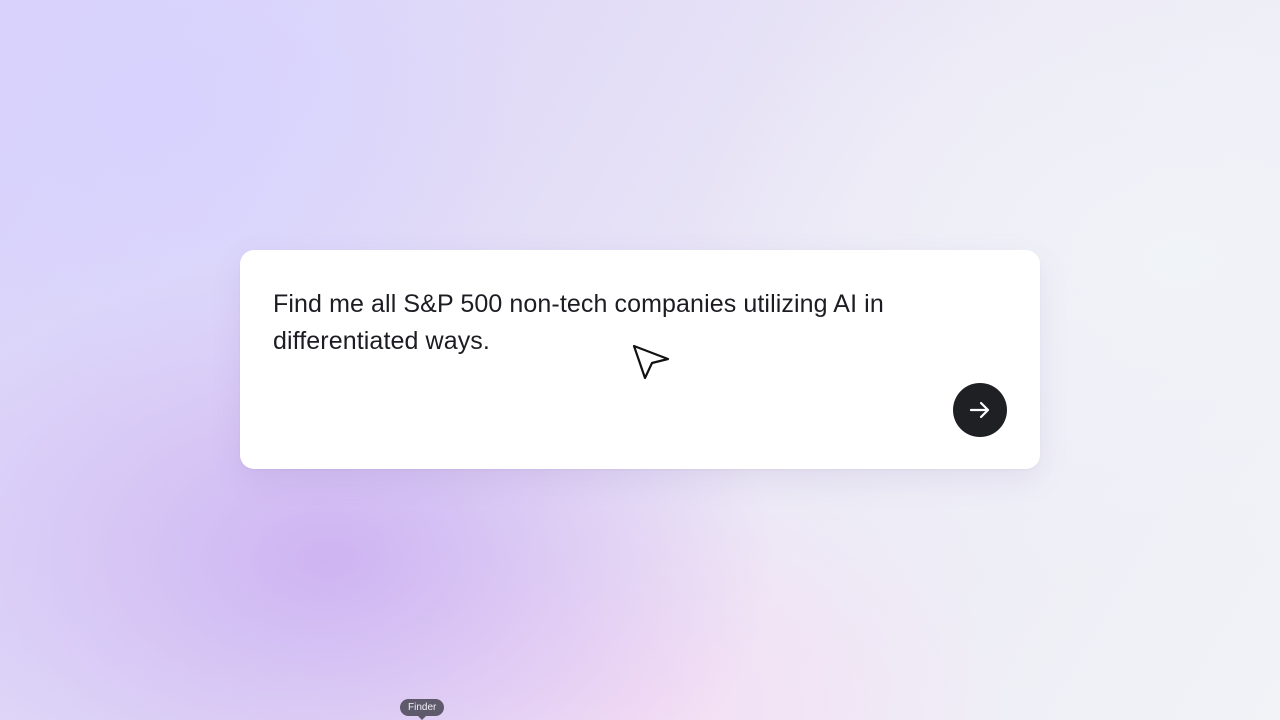 This screenshot has height=720, width=1280. I want to click on send-button, so click(980, 410).